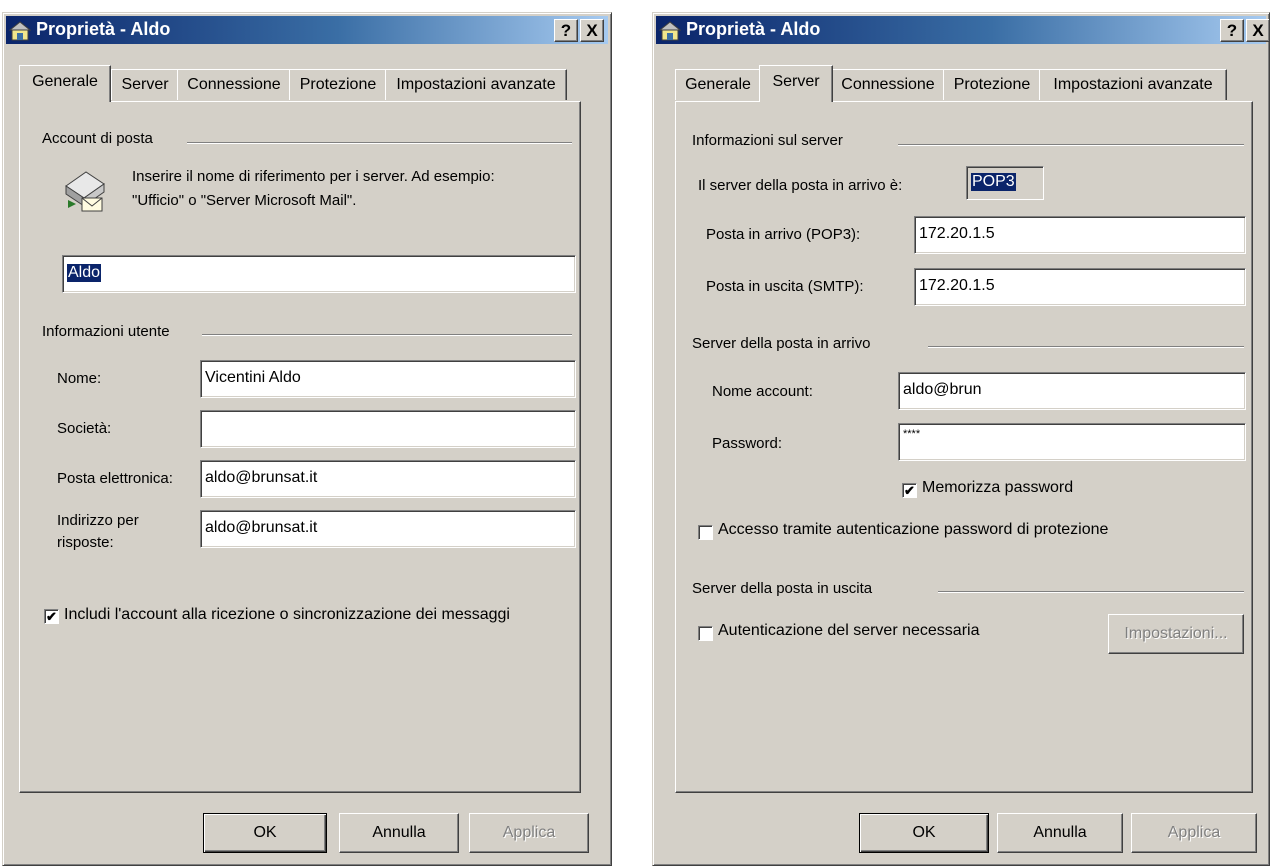 Image resolution: width=1270 pixels, height=866 pixels. Describe the element at coordinates (319, 274) in the screenshot. I see `account-name-input: Aldo` at that location.